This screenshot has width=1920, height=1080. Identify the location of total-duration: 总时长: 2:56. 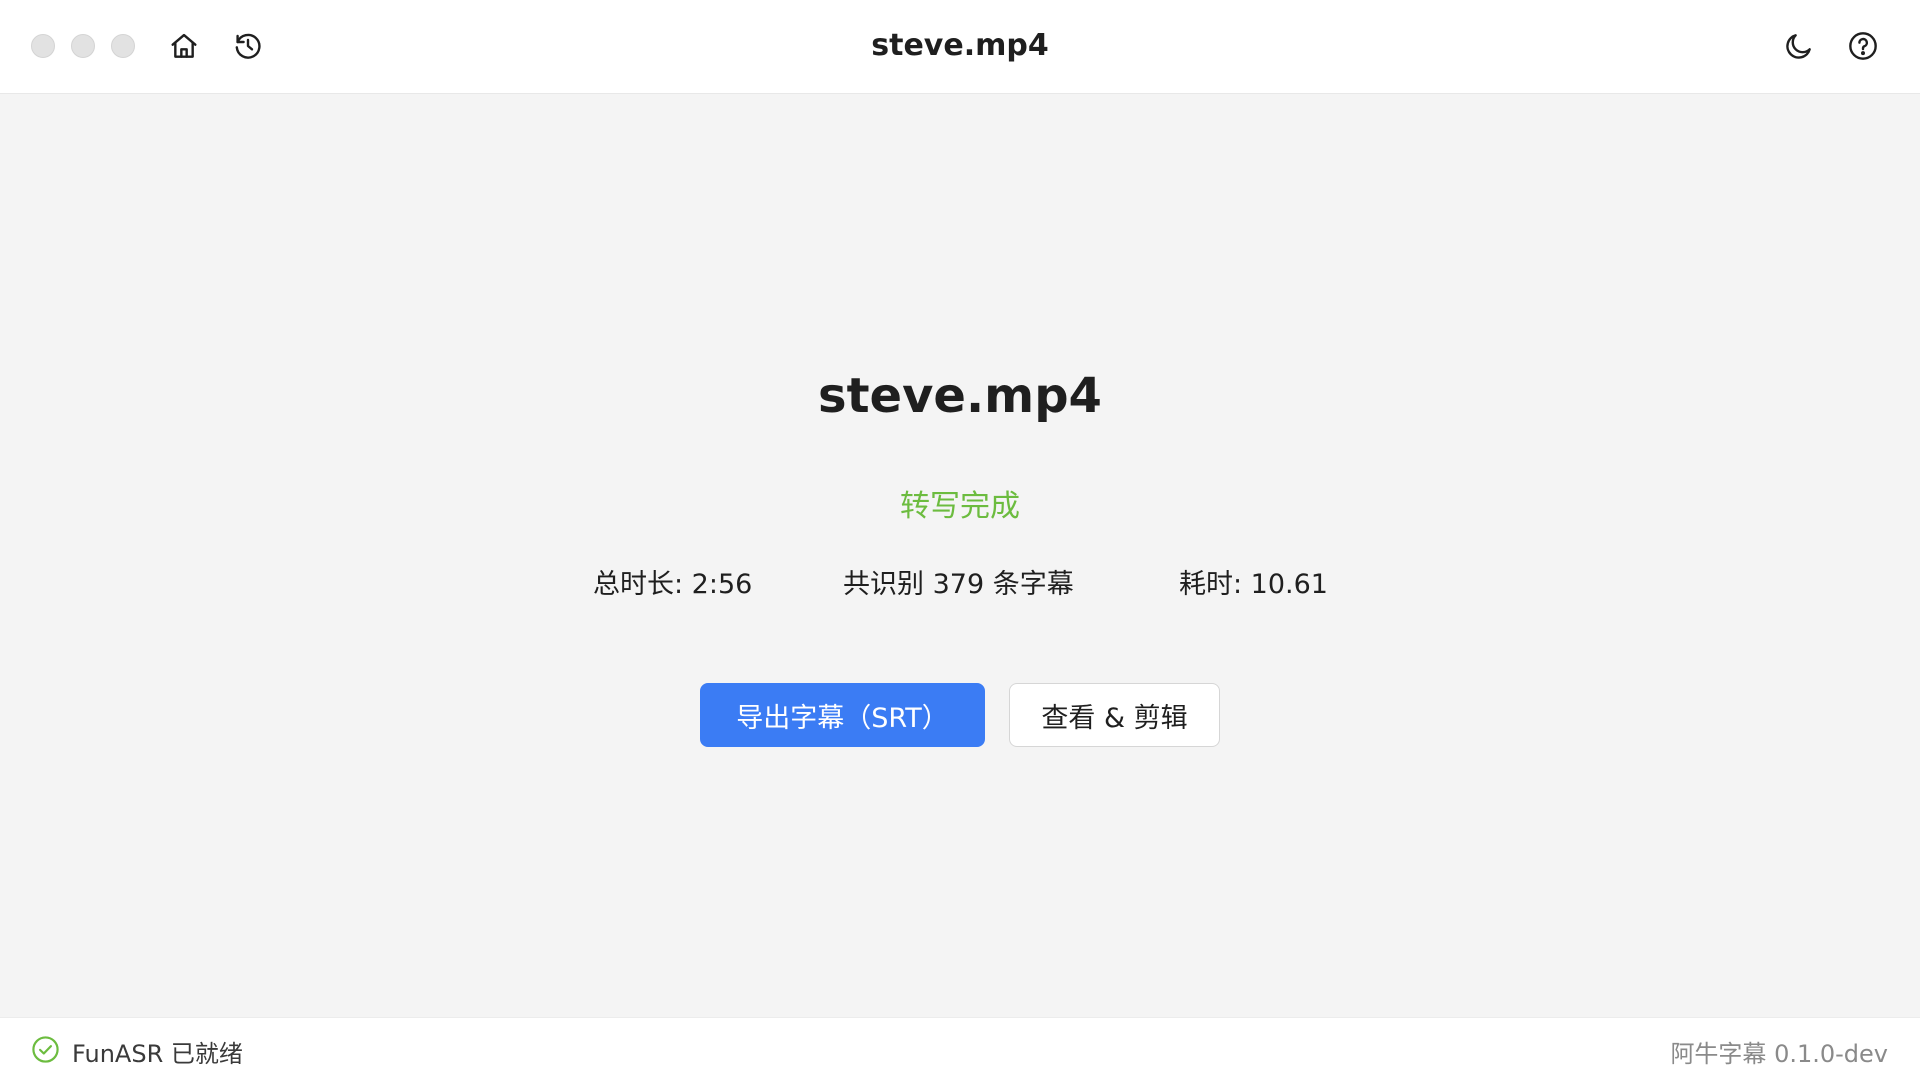
(673, 584).